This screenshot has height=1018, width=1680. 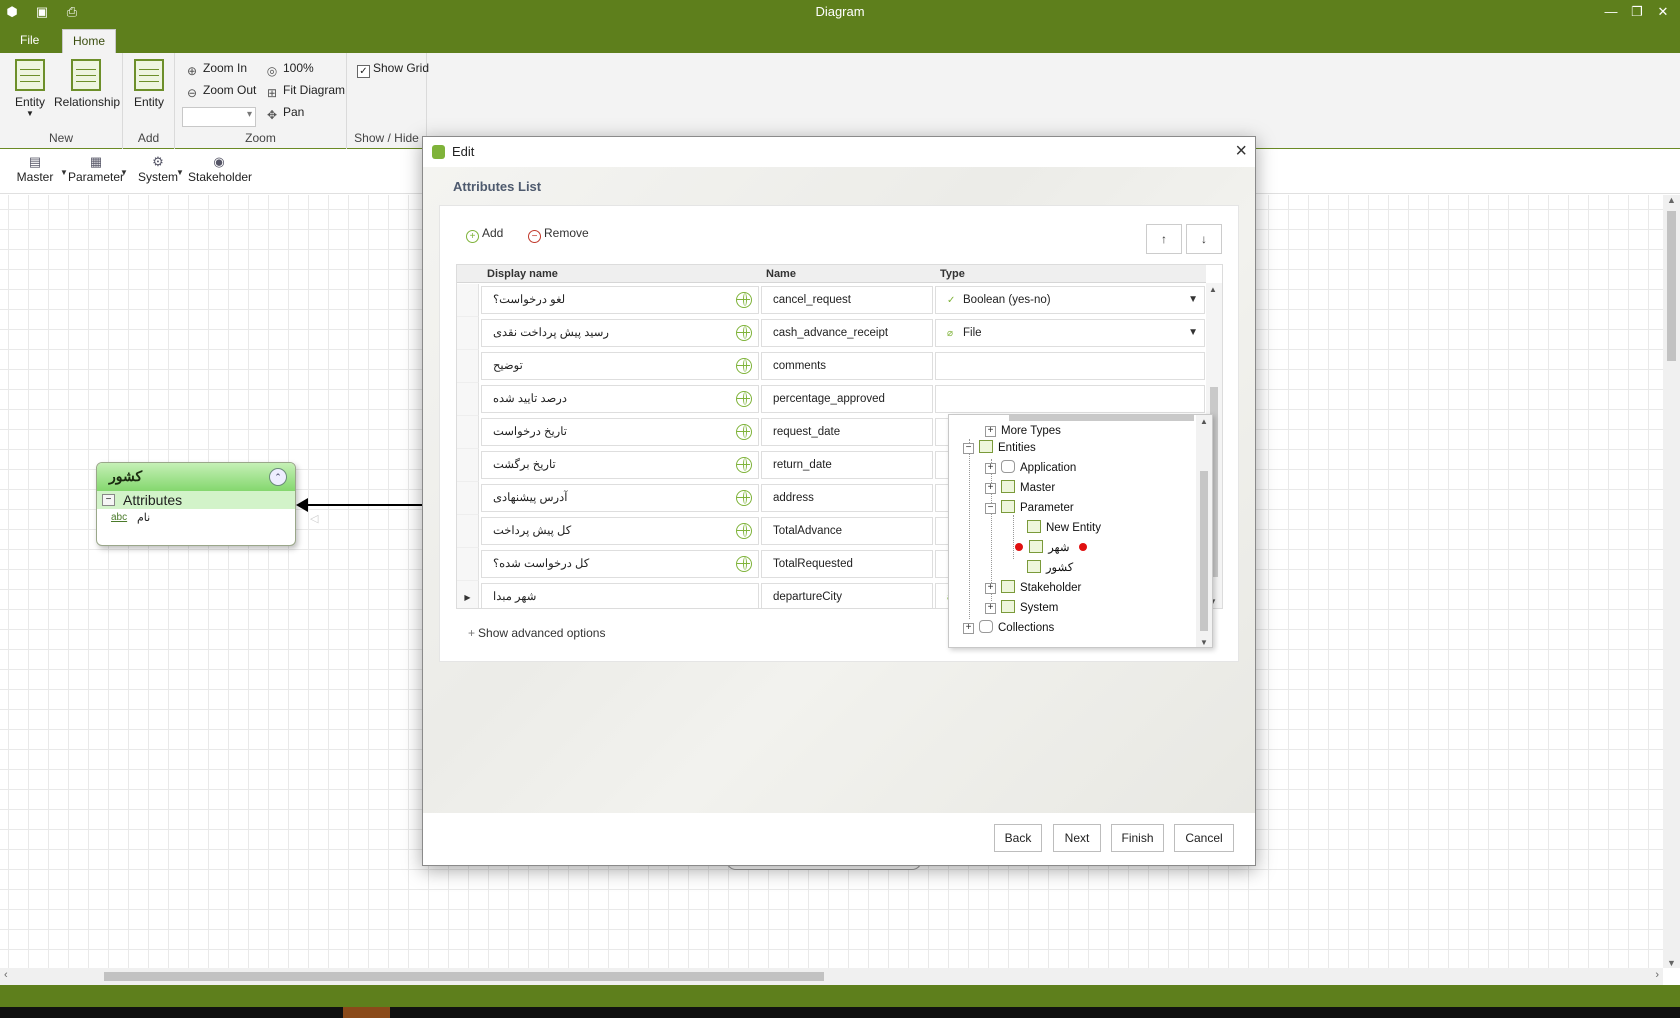 What do you see at coordinates (1008, 628) in the screenshot?
I see `tree-item-collections: + Collections` at bounding box center [1008, 628].